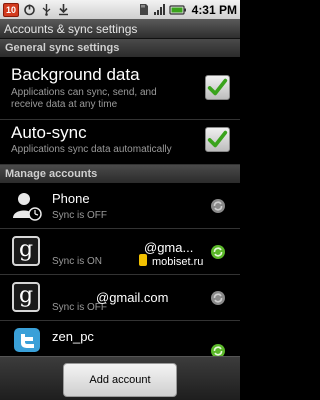 Image resolution: width=320 pixels, height=400 pixels. Describe the element at coordinates (27, 340) in the screenshot. I see `twitter-bird-icon` at that location.